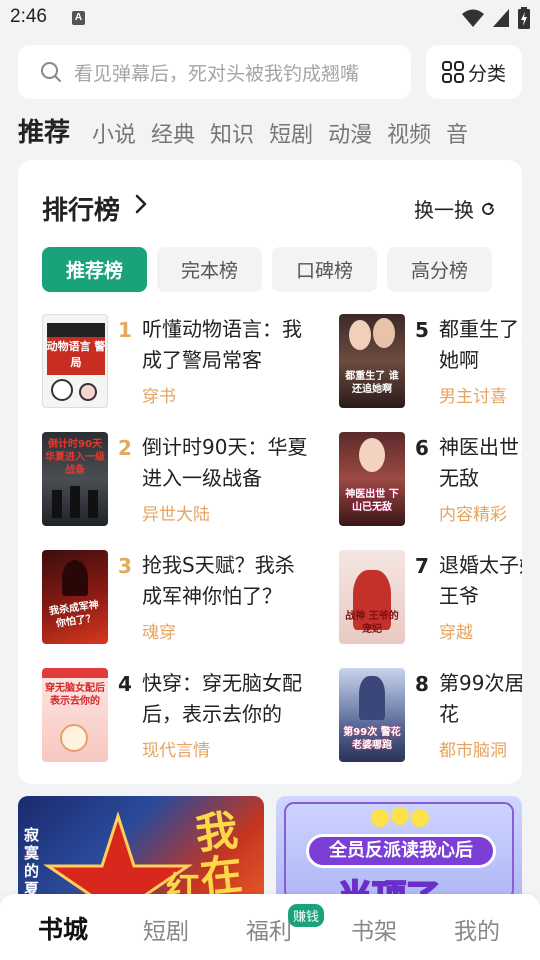  I want to click on book-title: 听懂动物语言：我成了警局常客, so click(222, 344).